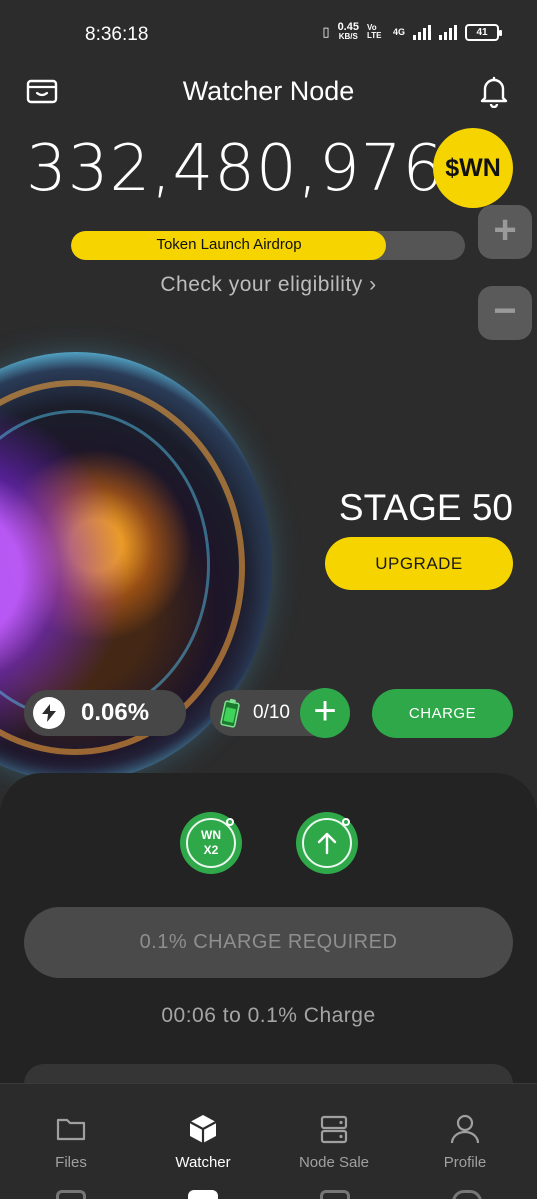 This screenshot has width=537, height=1199. I want to click on scroll-ghost-server-icon, so click(335, 1194).